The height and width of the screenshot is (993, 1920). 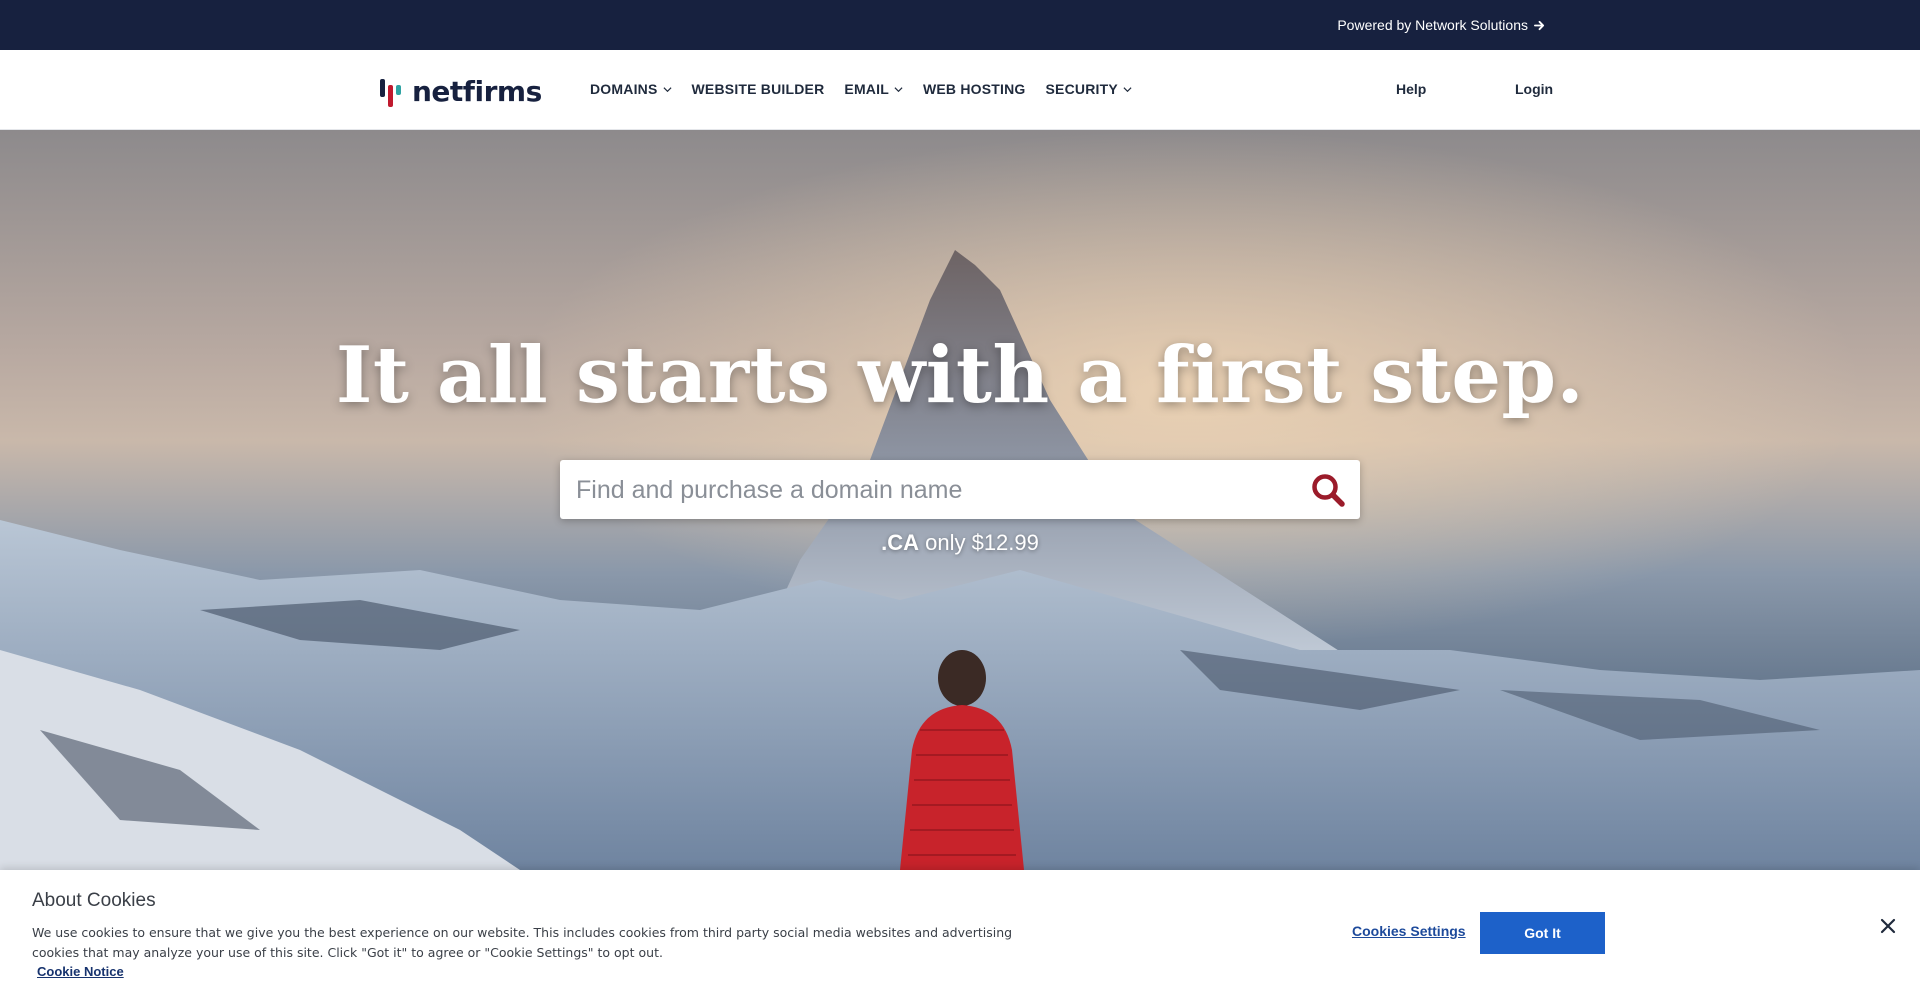 What do you see at coordinates (80, 971) in the screenshot?
I see `cookie-notice-link: Cookie Notice` at bounding box center [80, 971].